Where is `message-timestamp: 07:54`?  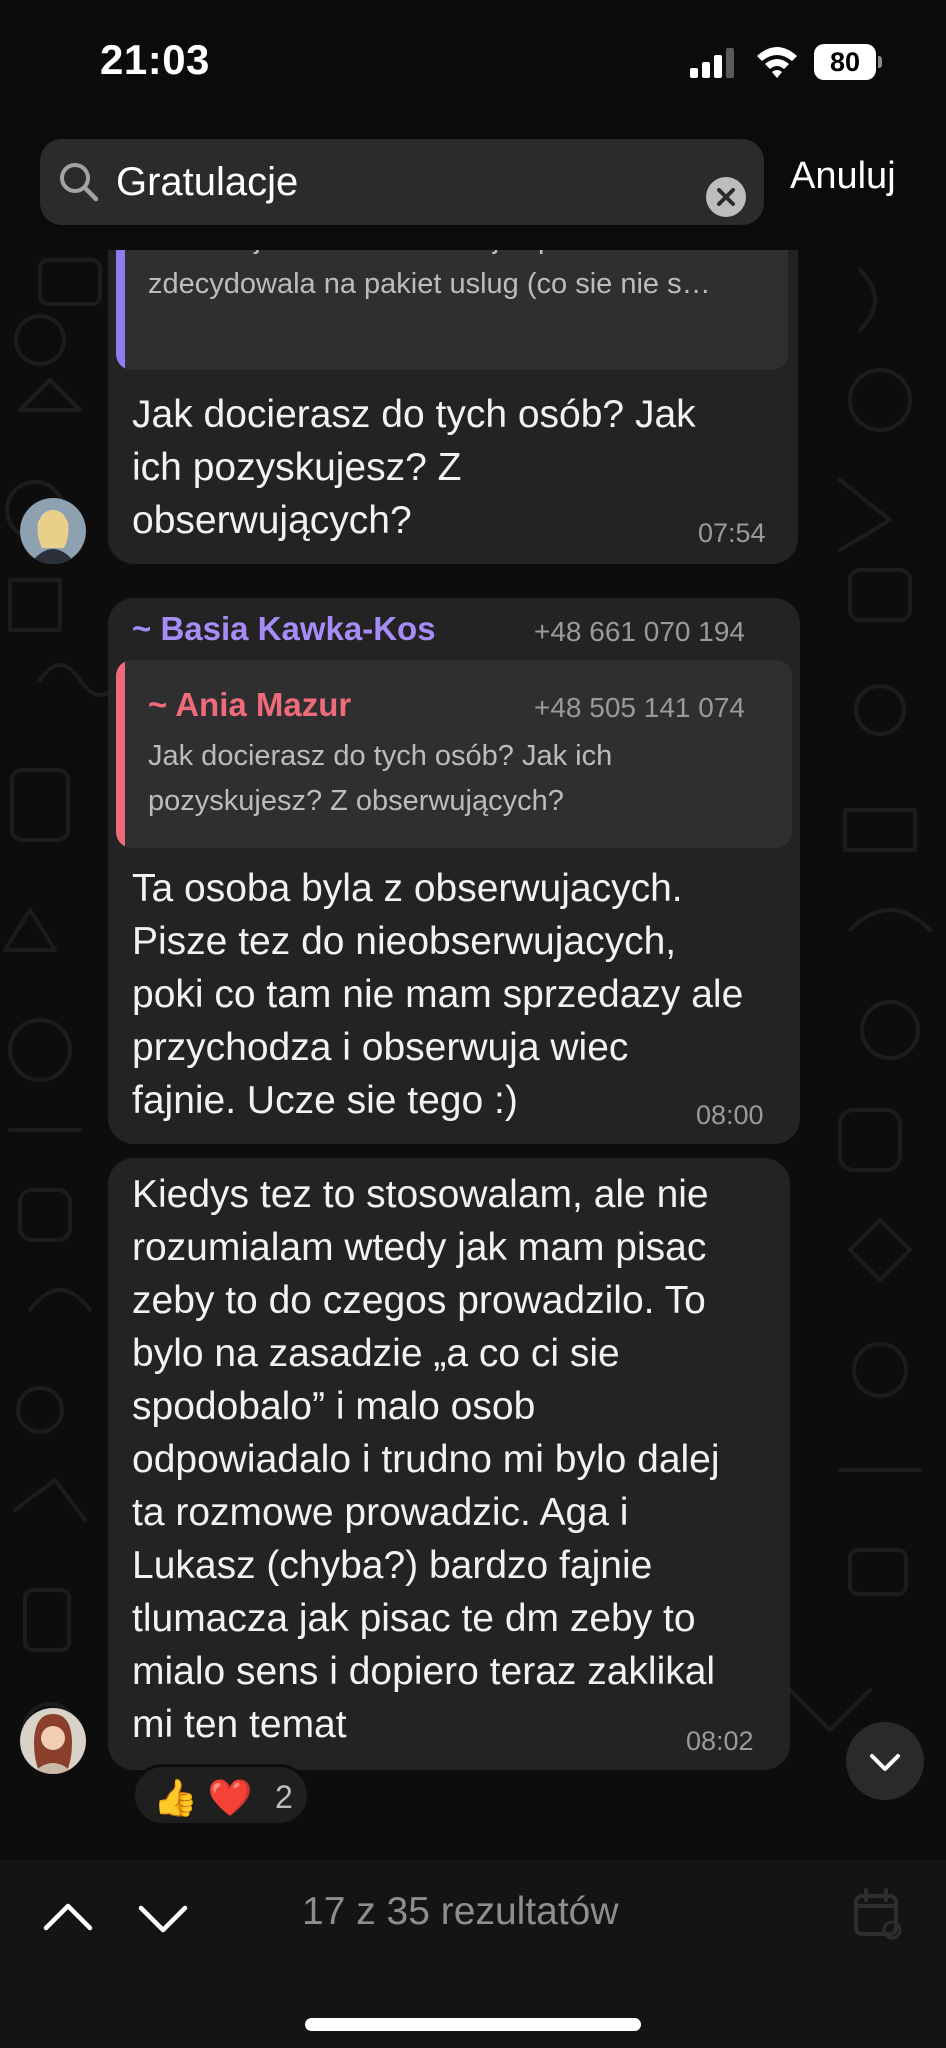
message-timestamp: 07:54 is located at coordinates (732, 533).